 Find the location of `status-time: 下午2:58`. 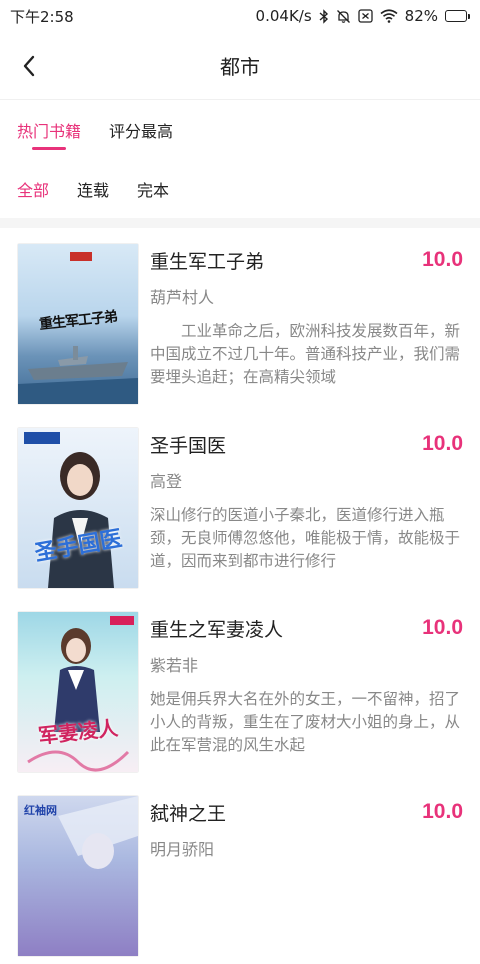

status-time: 下午2:58 is located at coordinates (42, 16).